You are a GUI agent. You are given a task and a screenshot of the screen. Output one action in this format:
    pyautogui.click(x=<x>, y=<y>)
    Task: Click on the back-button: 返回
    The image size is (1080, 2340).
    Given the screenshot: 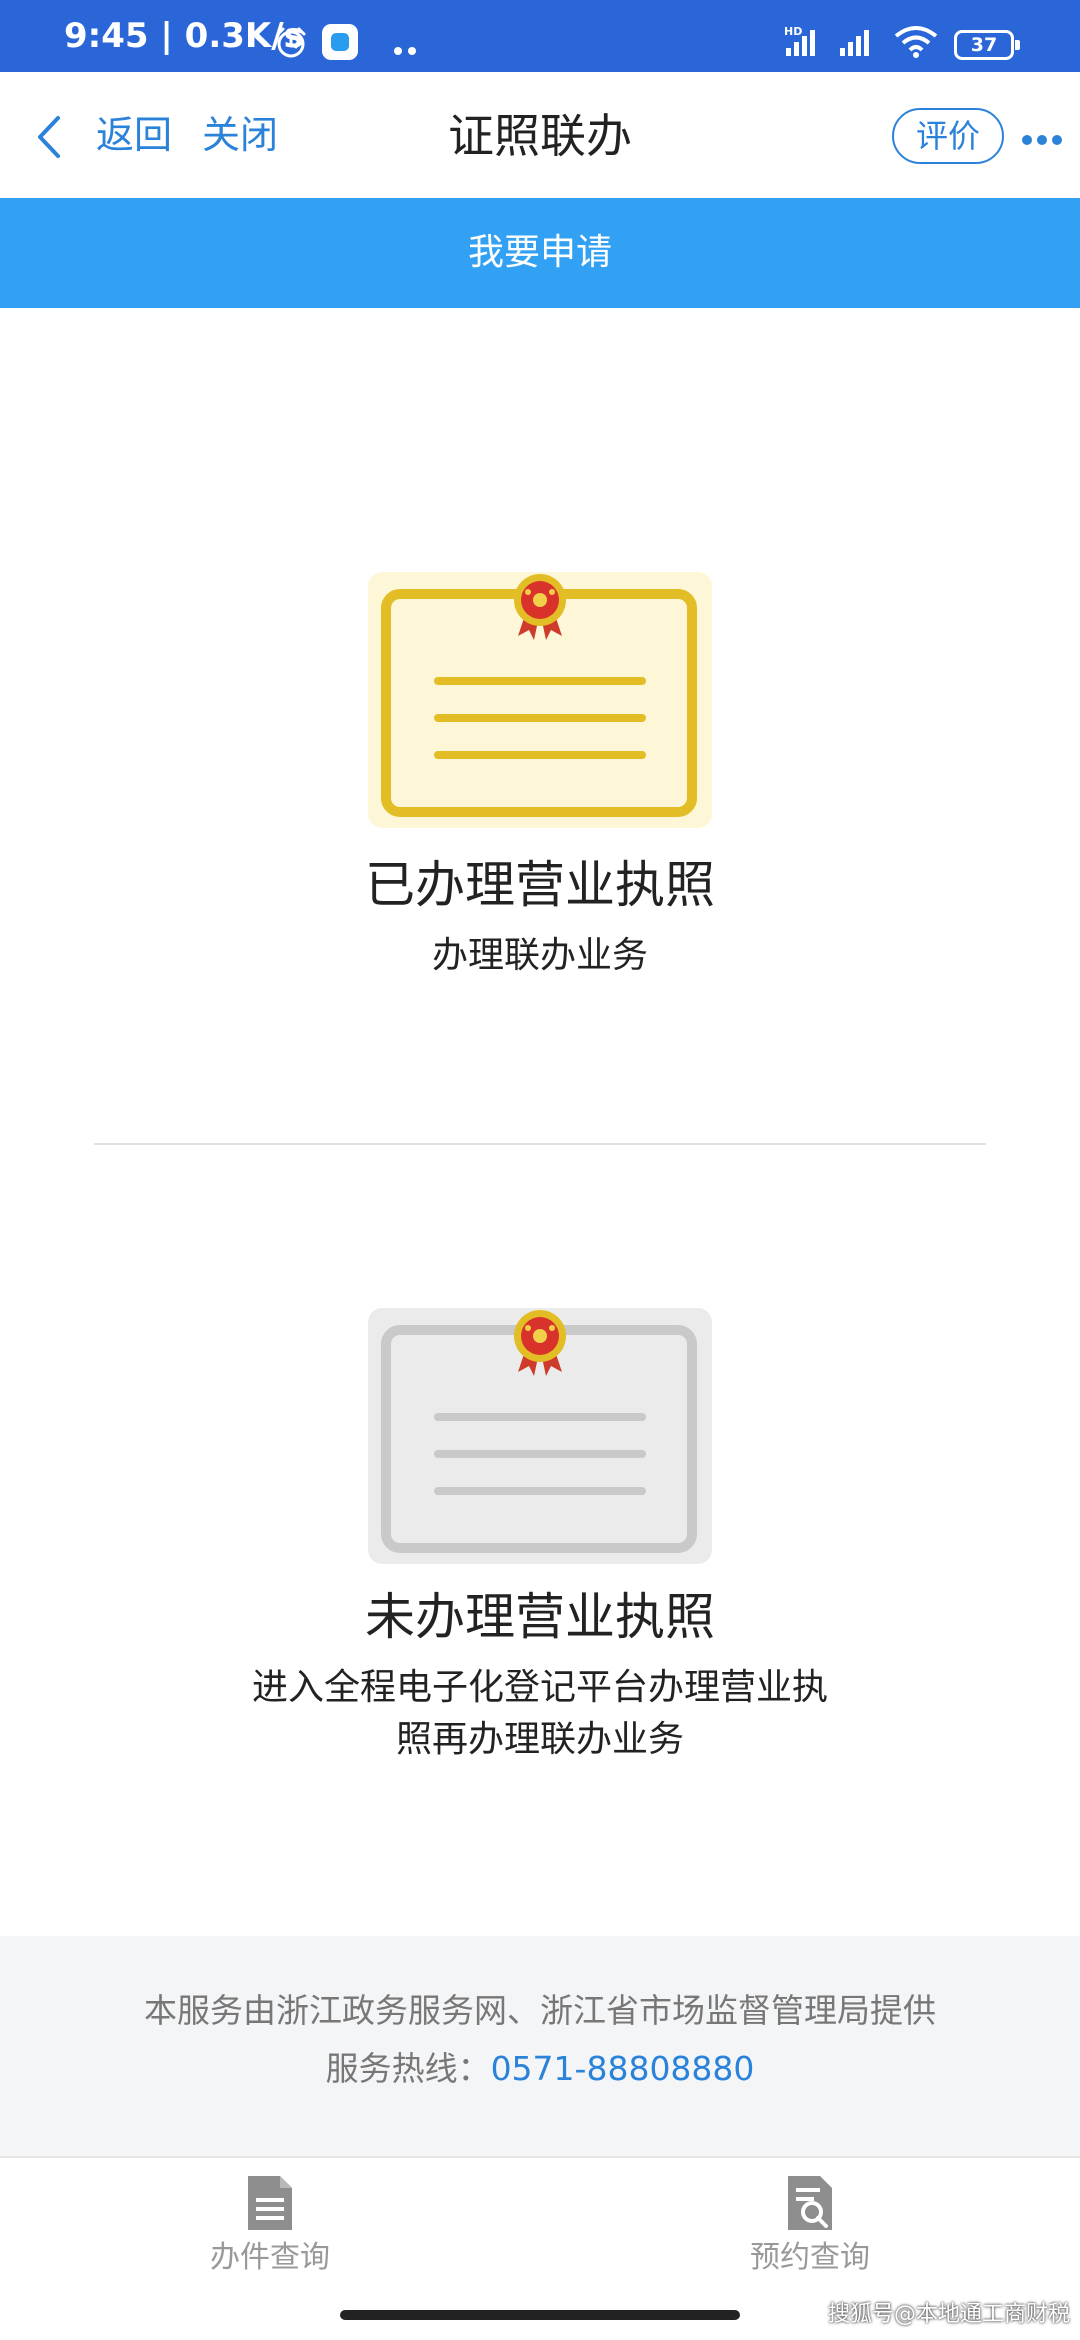 What is the action you would take?
    pyautogui.click(x=134, y=135)
    